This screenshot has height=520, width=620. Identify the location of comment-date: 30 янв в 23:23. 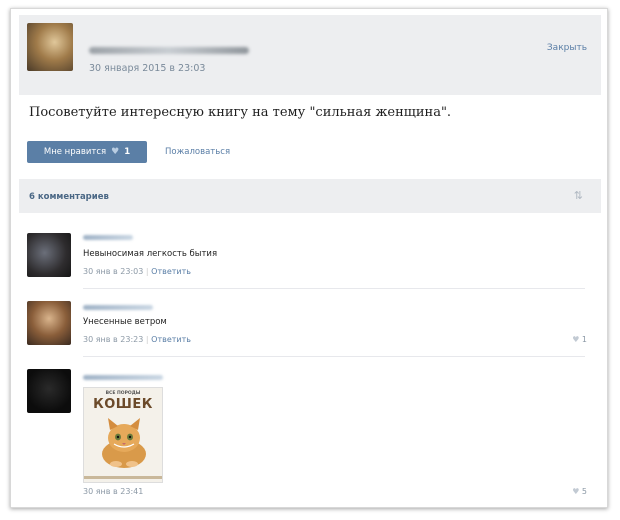
(113, 339).